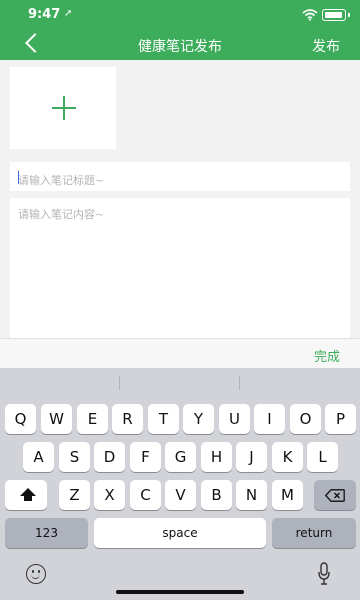  Describe the element at coordinates (322, 457) in the screenshot. I see `key-l: L` at that location.